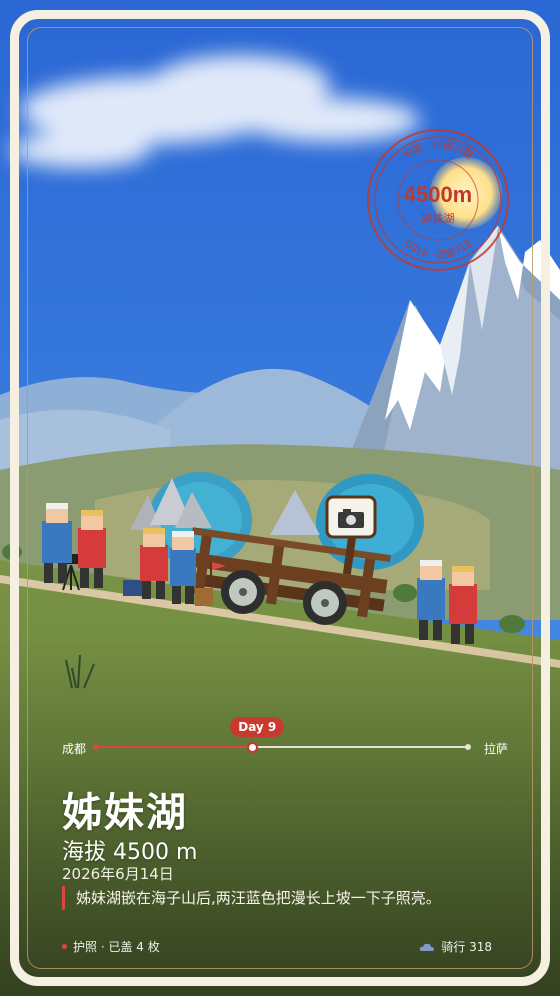 The image size is (560, 996). I want to click on progress-fill, so click(174, 747).